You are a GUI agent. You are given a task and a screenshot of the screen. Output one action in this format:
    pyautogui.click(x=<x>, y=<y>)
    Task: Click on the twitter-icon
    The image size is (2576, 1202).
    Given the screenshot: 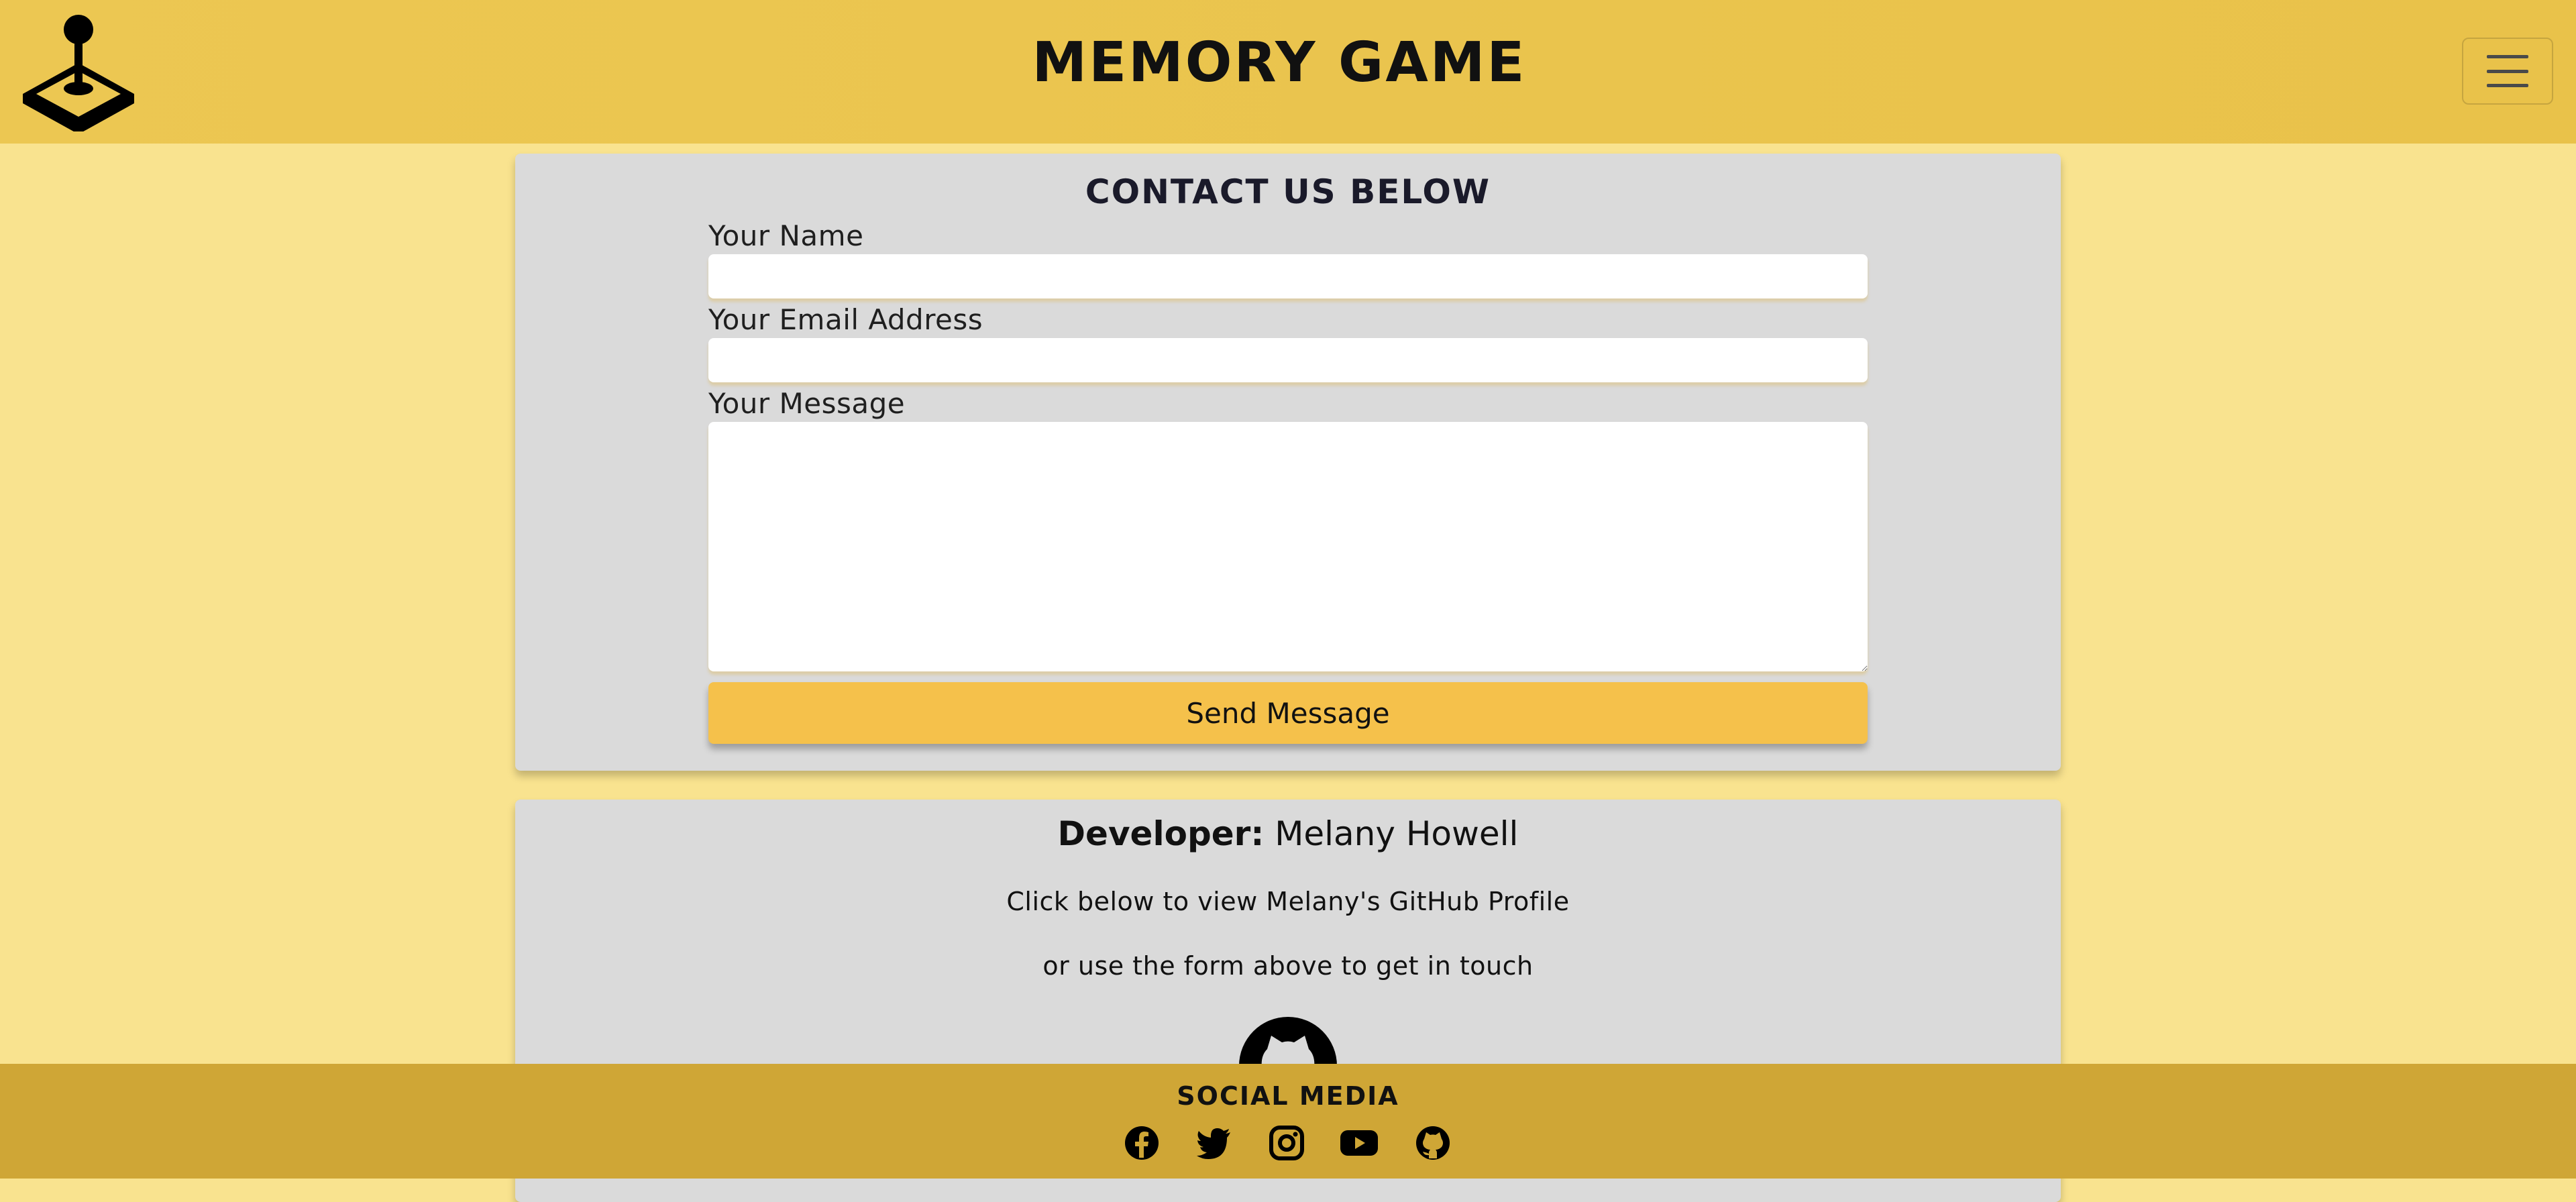 What is the action you would take?
    pyautogui.click(x=1214, y=1143)
    